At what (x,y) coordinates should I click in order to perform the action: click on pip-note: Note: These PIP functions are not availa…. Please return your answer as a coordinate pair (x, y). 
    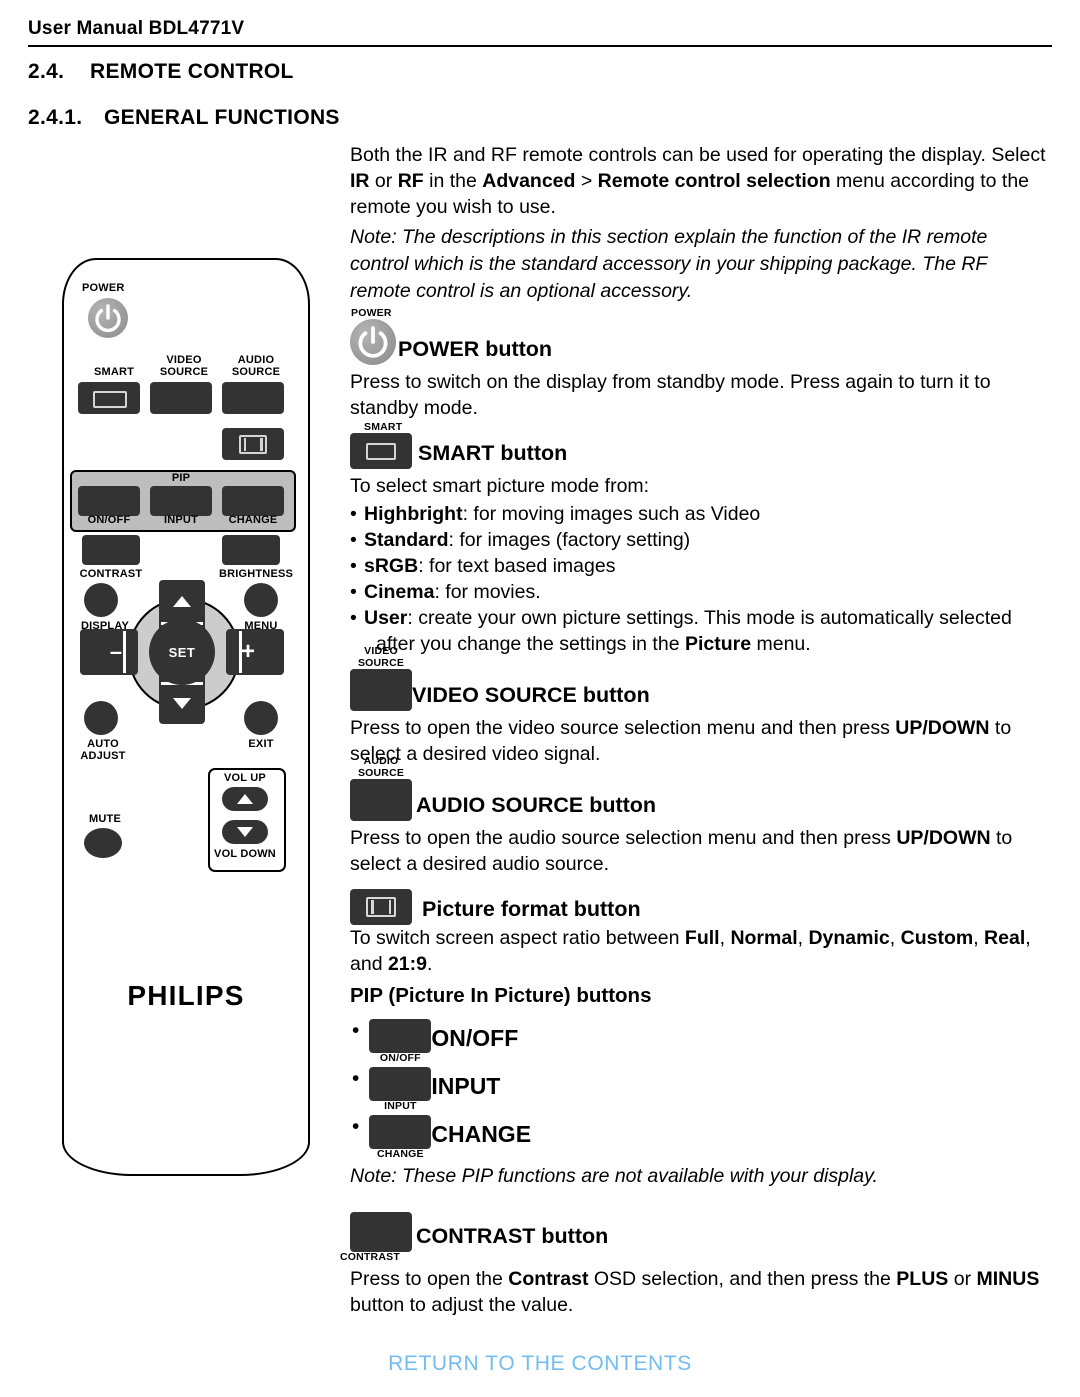
    Looking at the image, I should click on (614, 1176).